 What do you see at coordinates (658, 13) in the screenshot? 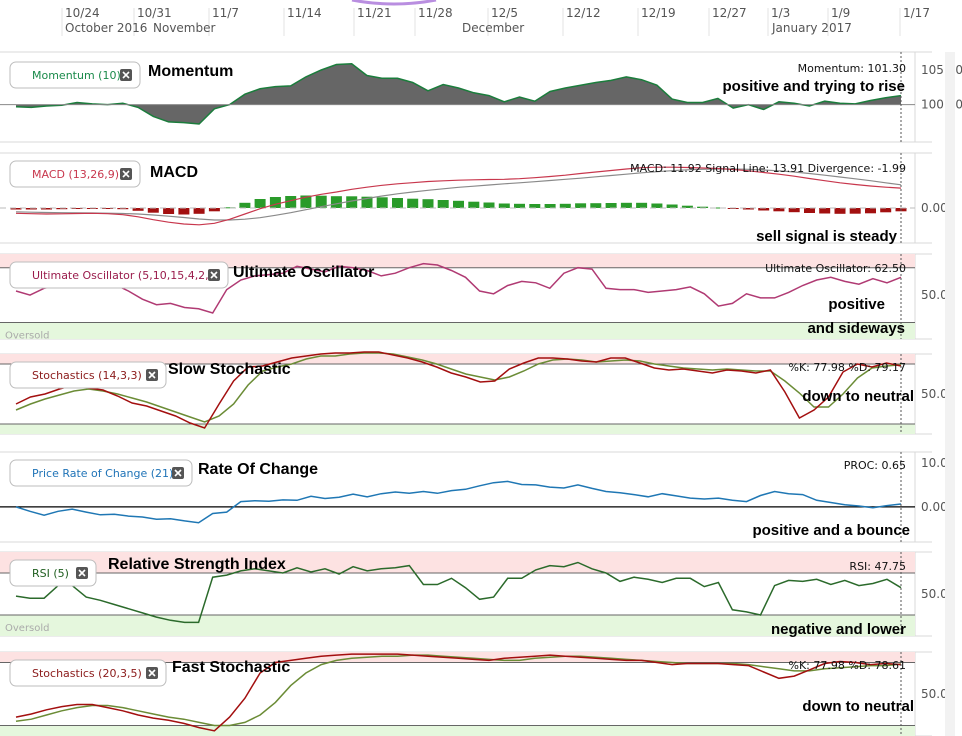
I see `date-tick-label: 12/19` at bounding box center [658, 13].